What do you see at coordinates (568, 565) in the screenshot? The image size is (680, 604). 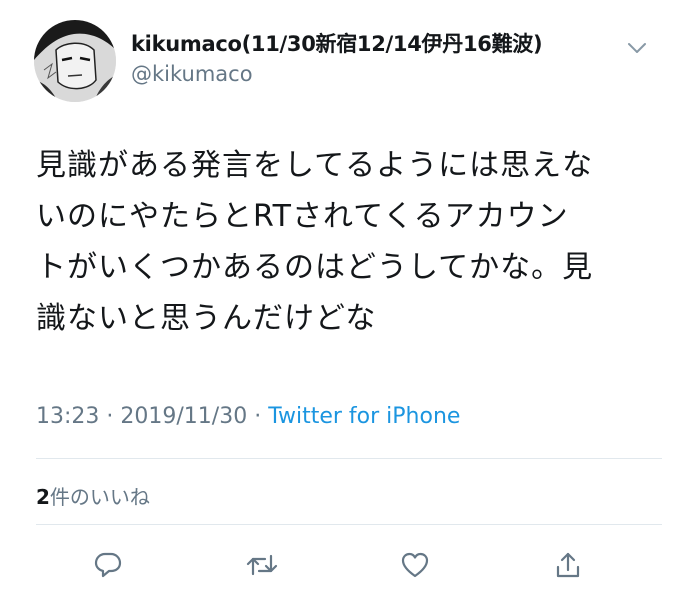 I see `share-icon` at bounding box center [568, 565].